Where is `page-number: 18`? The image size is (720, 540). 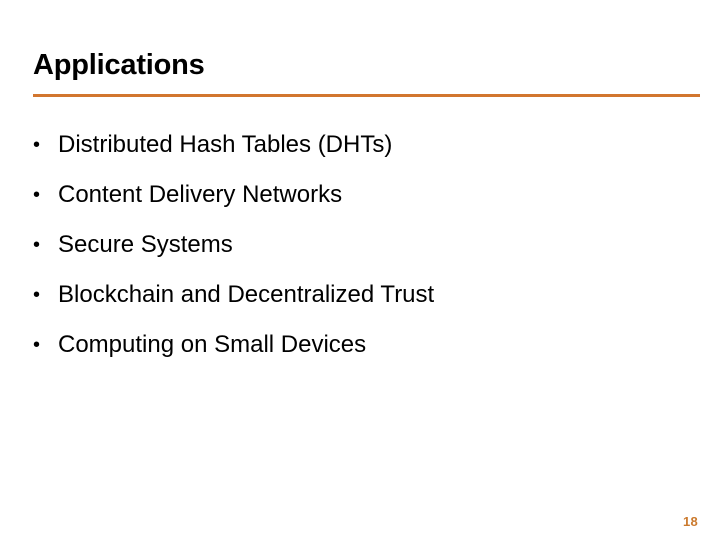
page-number: 18 is located at coordinates (691, 521).